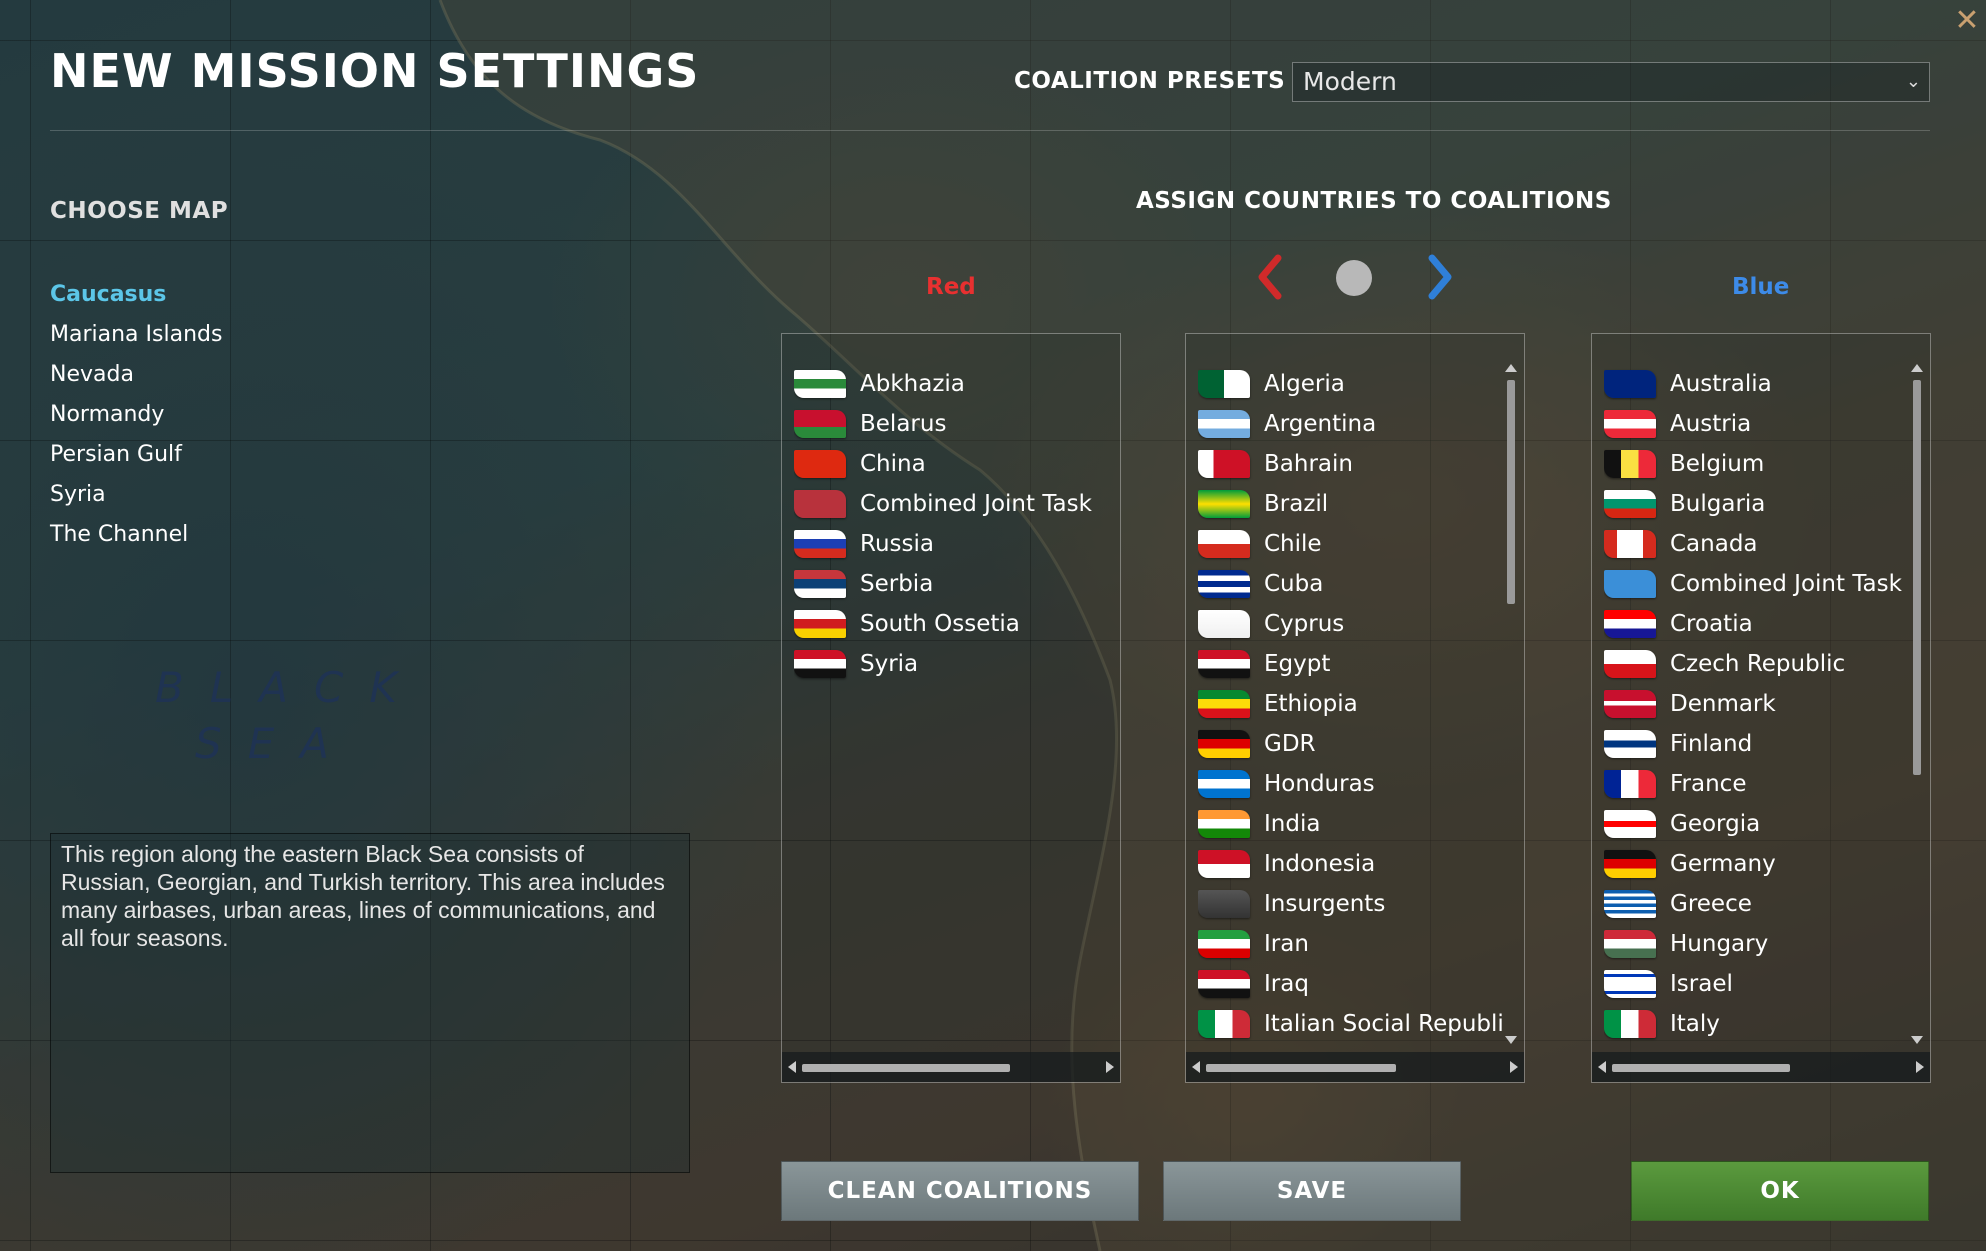  I want to click on country-name: Greece, so click(1711, 904).